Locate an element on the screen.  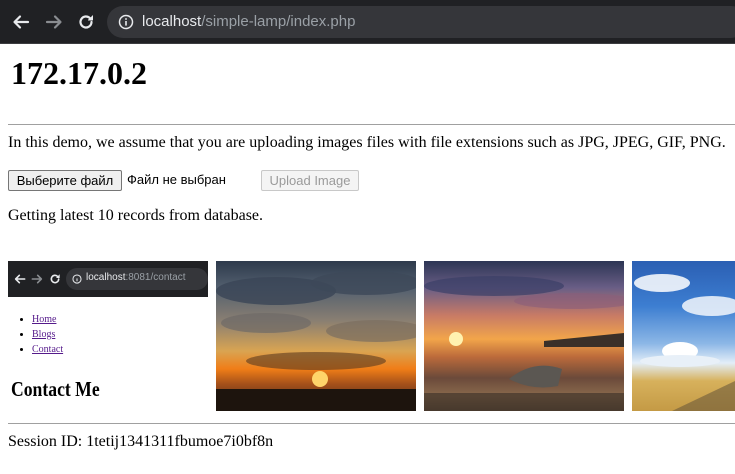
no-file-label: Файл не выбран is located at coordinates (176, 179).